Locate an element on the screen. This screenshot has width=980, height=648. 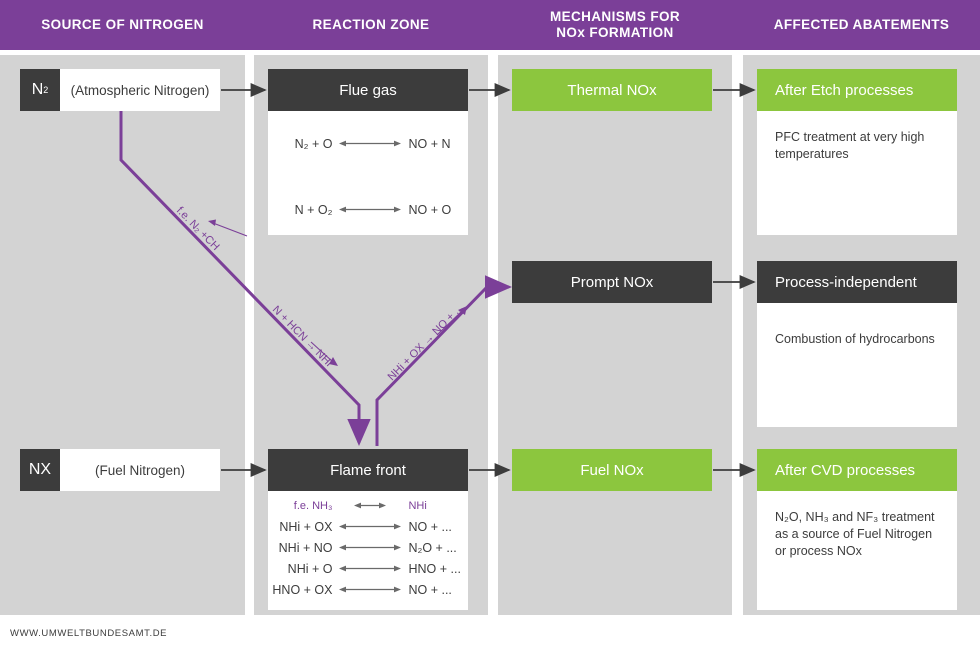
reaction-zone-title-flame-front: Flame front is located at coordinates (368, 470).